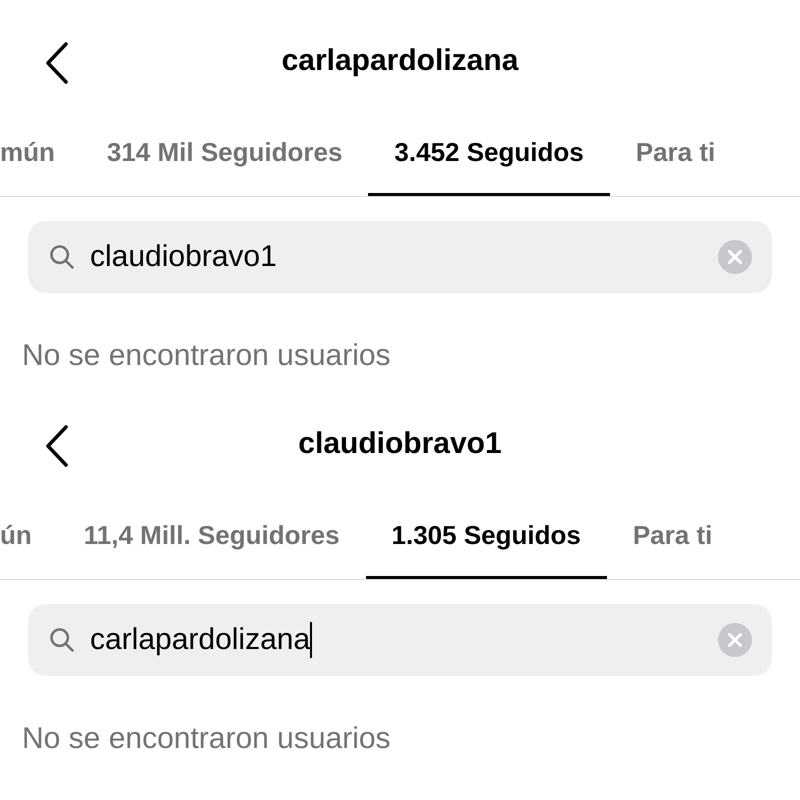 The height and width of the screenshot is (800, 800). Describe the element at coordinates (212, 537) in the screenshot. I see `tab: 11,4 Mill. Seguidores` at that location.